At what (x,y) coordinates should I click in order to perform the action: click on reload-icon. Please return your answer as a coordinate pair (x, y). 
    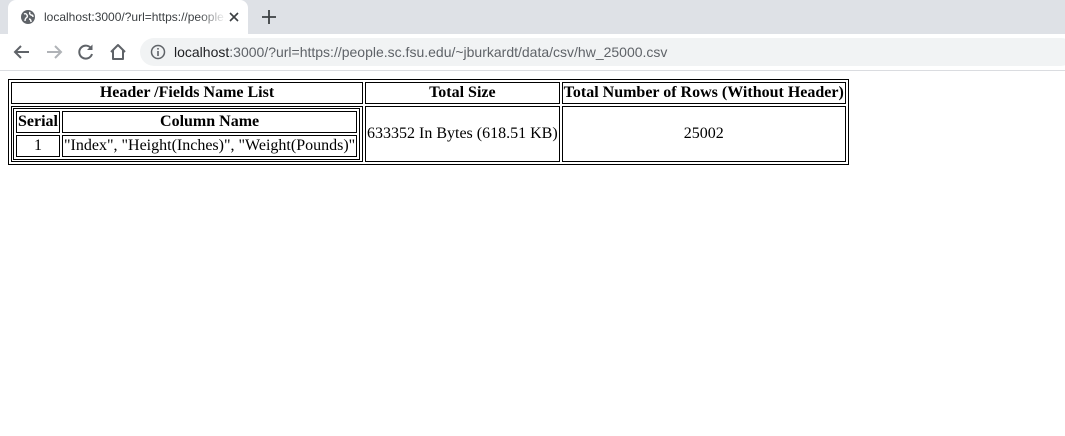
    Looking at the image, I should click on (86, 52).